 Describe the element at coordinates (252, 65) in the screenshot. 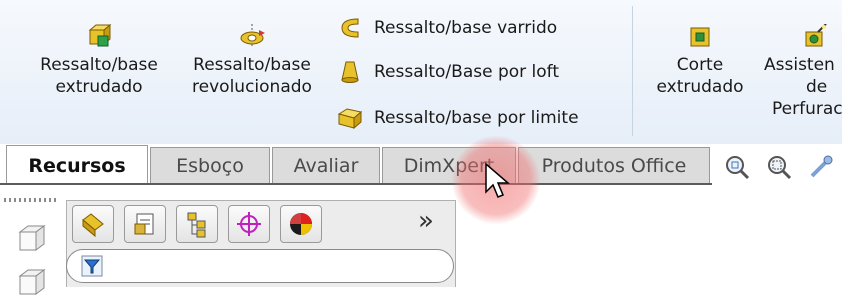

I see `revolved-boss-label-1: Ressalto/base` at that location.